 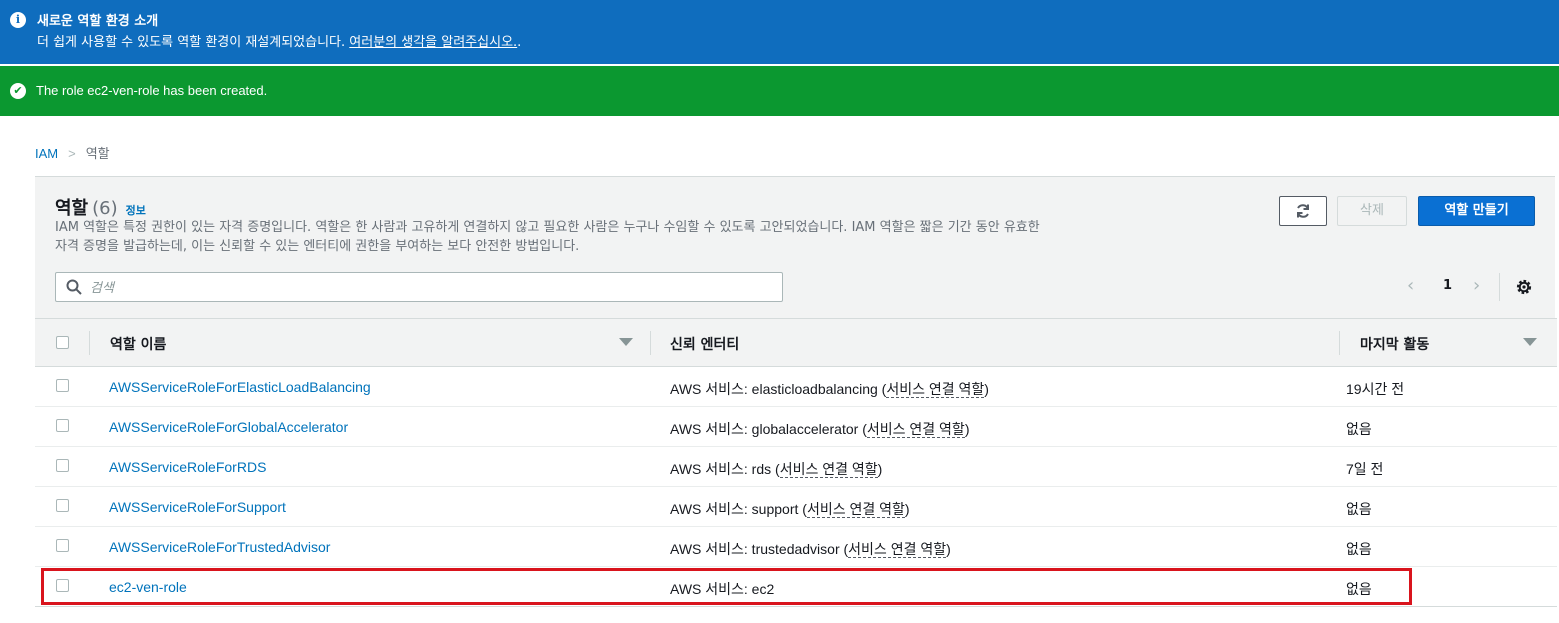 I want to click on trusted-entity-text: AWS 서비스: globalaccelerator (, so click(x=768, y=429).